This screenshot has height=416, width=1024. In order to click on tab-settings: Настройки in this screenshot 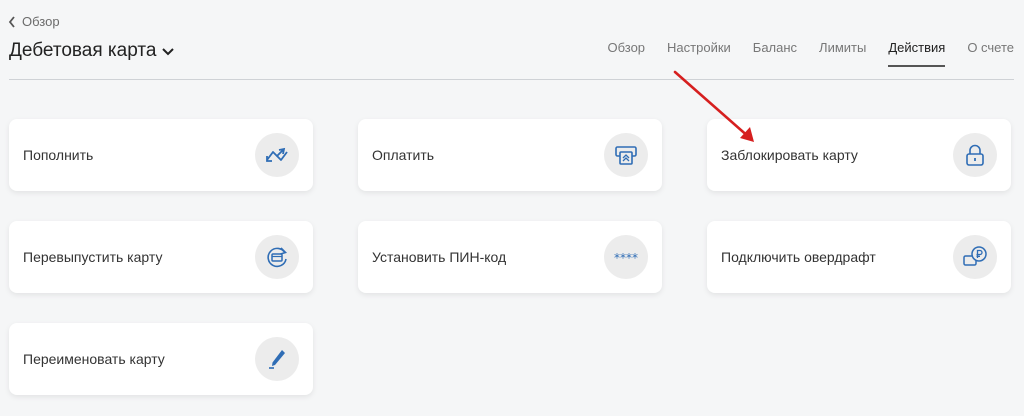, I will do `click(699, 53)`.